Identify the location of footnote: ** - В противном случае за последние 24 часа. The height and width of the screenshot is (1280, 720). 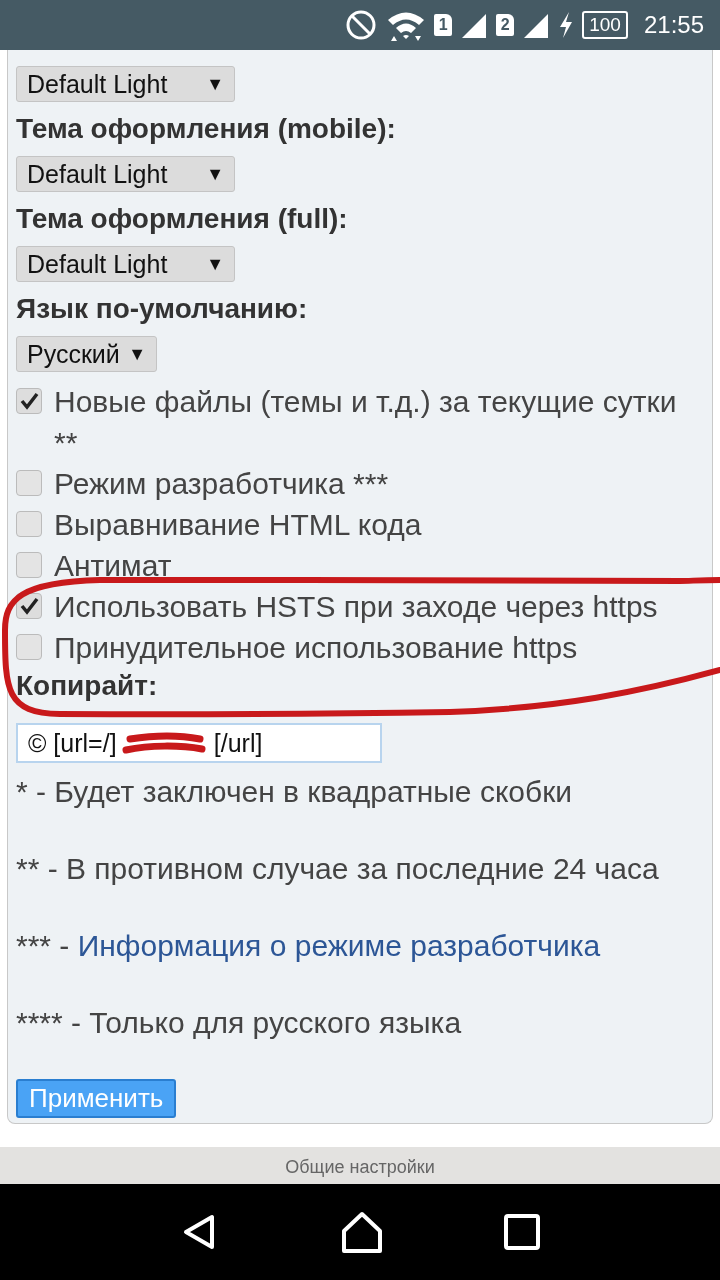
(337, 868).